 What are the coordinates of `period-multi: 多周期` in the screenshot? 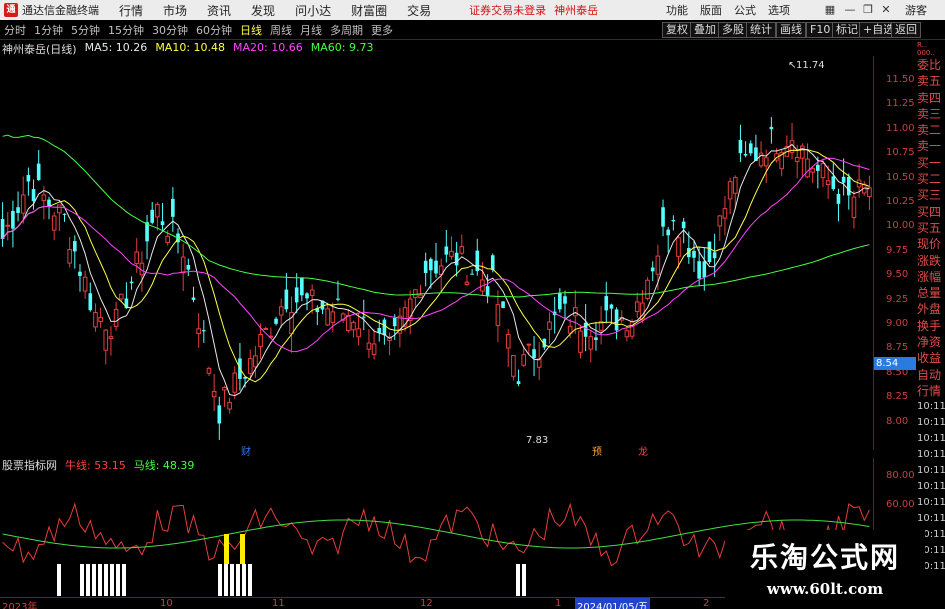 It's located at (346, 30).